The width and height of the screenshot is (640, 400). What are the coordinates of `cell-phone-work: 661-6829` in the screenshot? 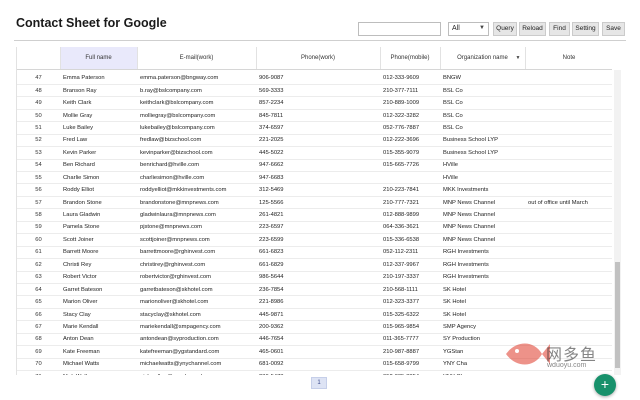 It's located at (318, 265).